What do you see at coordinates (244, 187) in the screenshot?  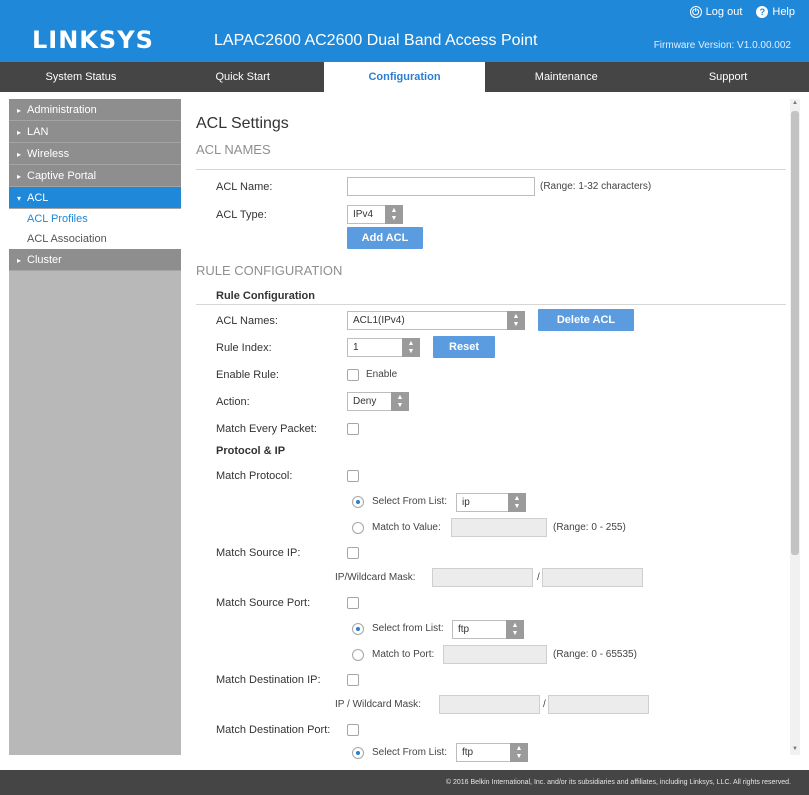 I see `acl-name-label: ACL Name:` at bounding box center [244, 187].